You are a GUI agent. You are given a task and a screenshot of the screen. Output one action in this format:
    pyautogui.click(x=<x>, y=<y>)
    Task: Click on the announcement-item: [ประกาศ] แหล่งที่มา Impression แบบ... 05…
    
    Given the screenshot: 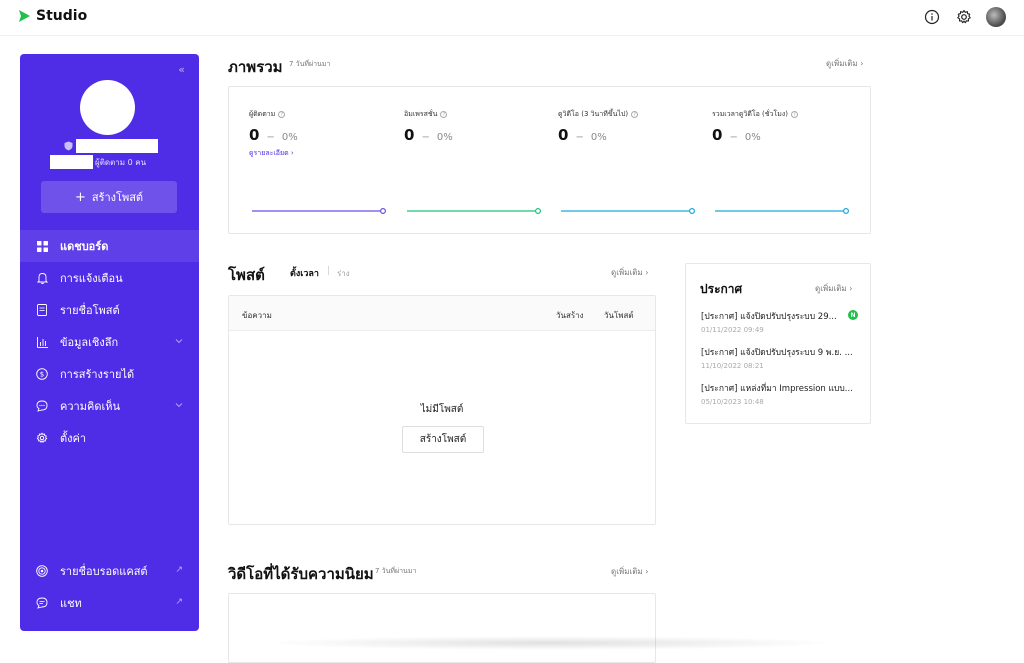 What is the action you would take?
    pyautogui.click(x=781, y=393)
    